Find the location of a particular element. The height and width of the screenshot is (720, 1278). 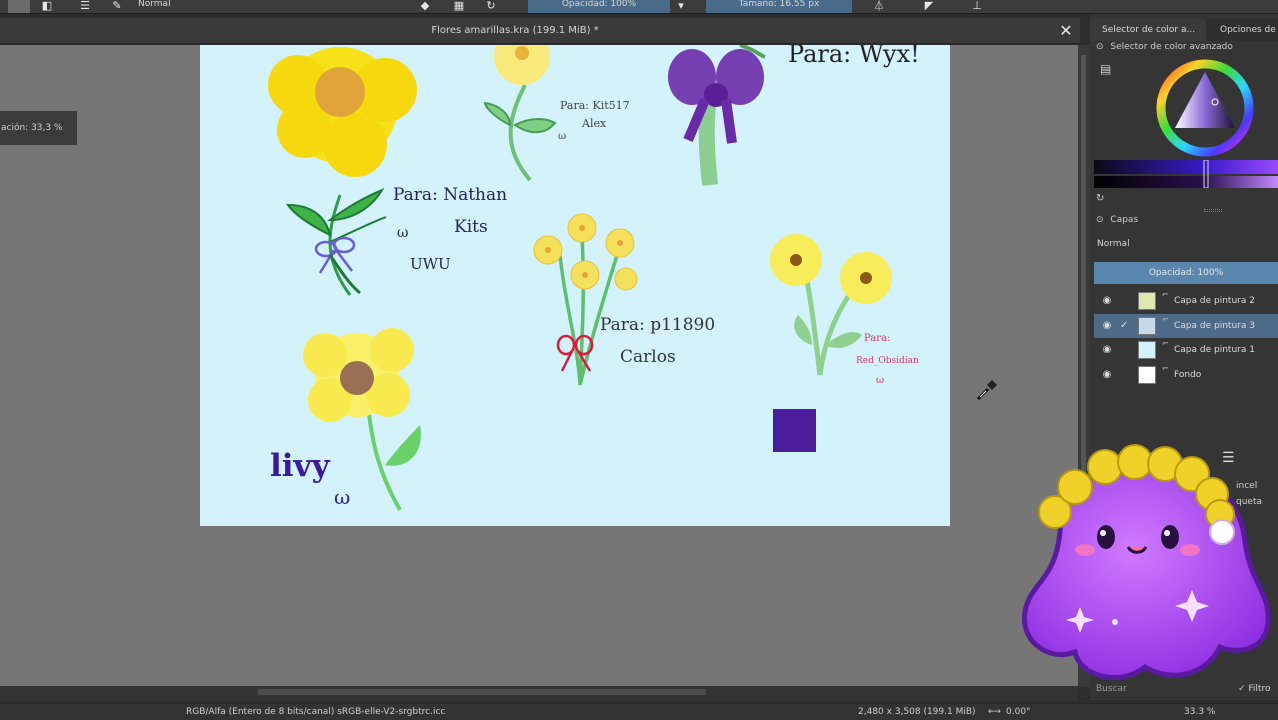

size-slider: Tamaño: 16.55 px is located at coordinates (779, 6).